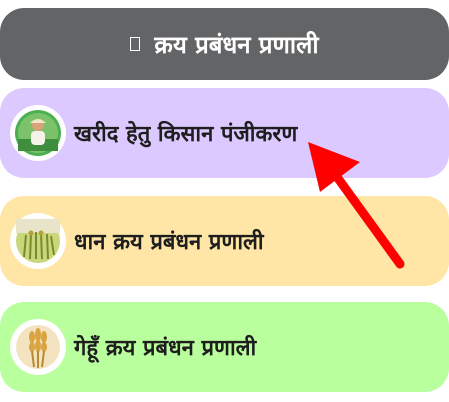  Describe the element at coordinates (169, 242) in the screenshot. I see `menu-item-label: धान क्रय प्रबंधन प्रणाली` at that location.